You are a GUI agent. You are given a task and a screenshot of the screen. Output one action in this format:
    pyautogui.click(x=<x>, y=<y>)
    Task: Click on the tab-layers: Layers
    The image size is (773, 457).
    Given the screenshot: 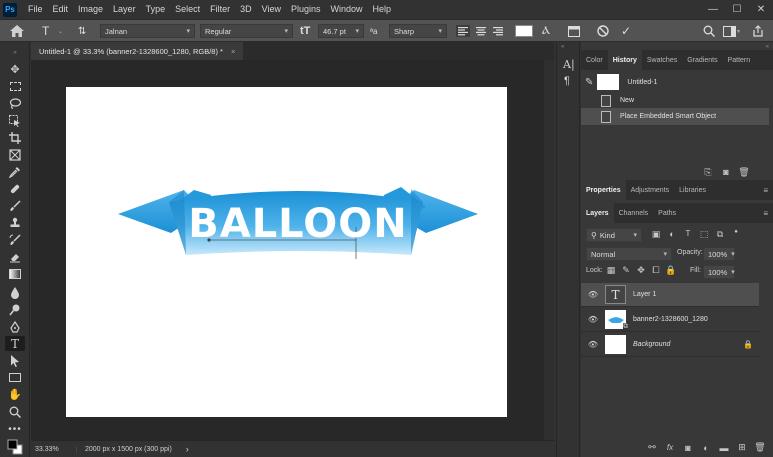 What is the action you would take?
    pyautogui.click(x=597, y=213)
    